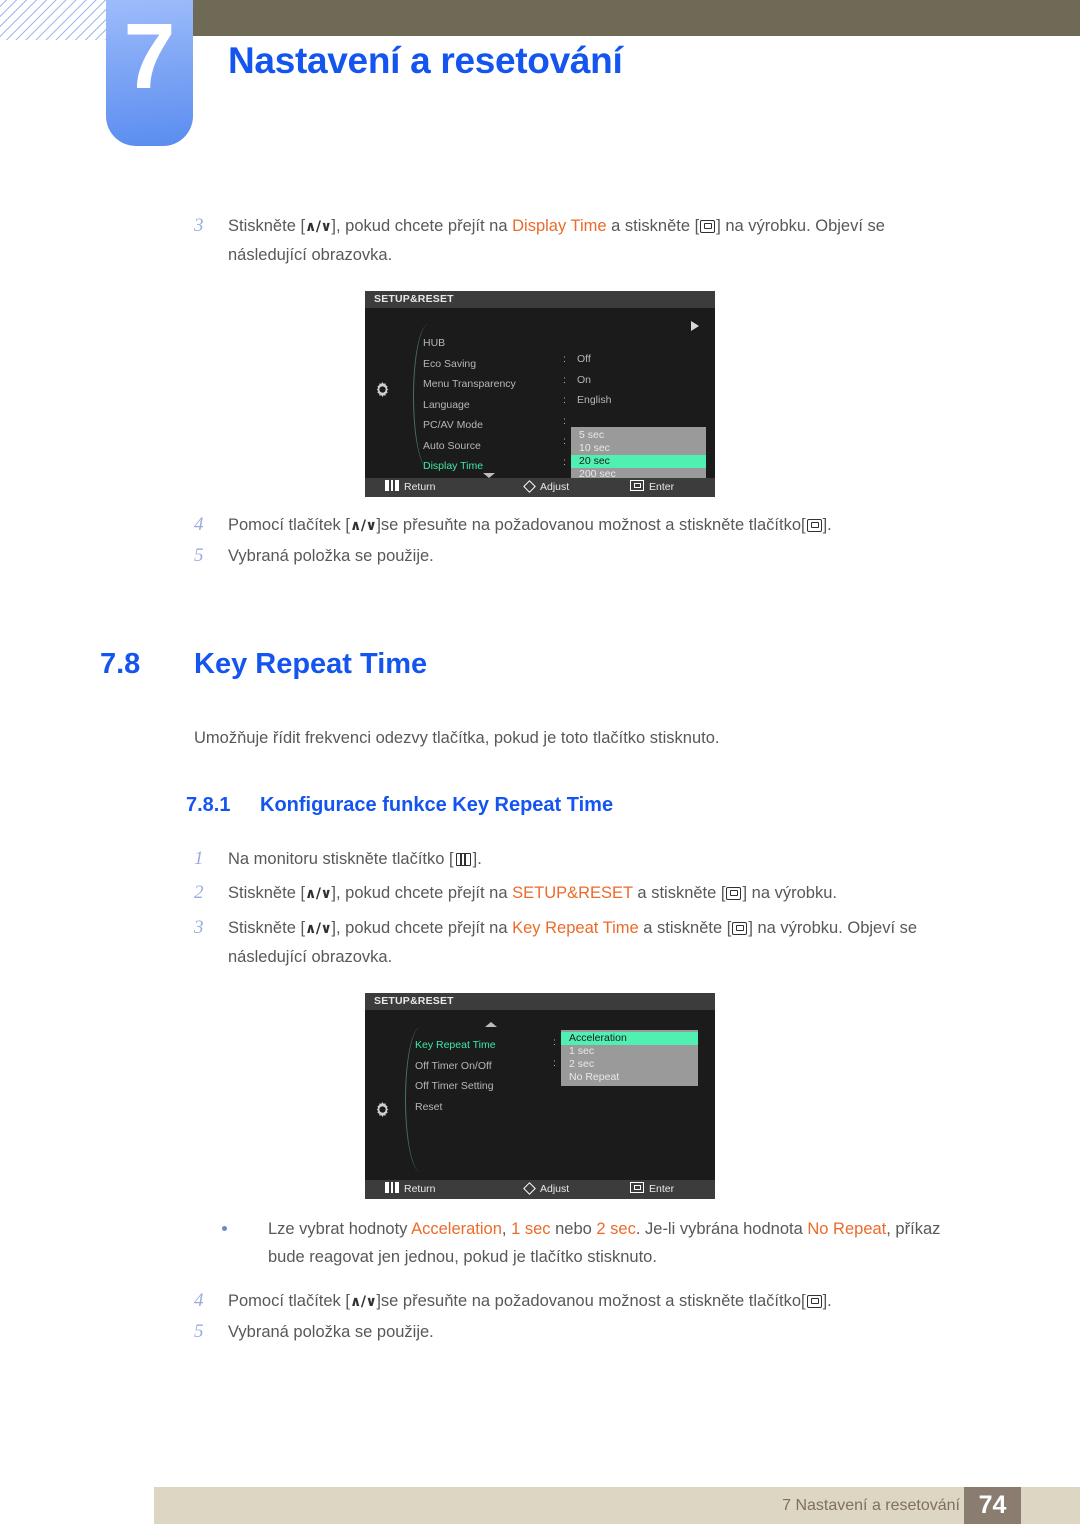 This screenshot has width=1080, height=1527. Describe the element at coordinates (331, 1332) in the screenshot. I see `step-text: Vybraná položka se použije.` at that location.